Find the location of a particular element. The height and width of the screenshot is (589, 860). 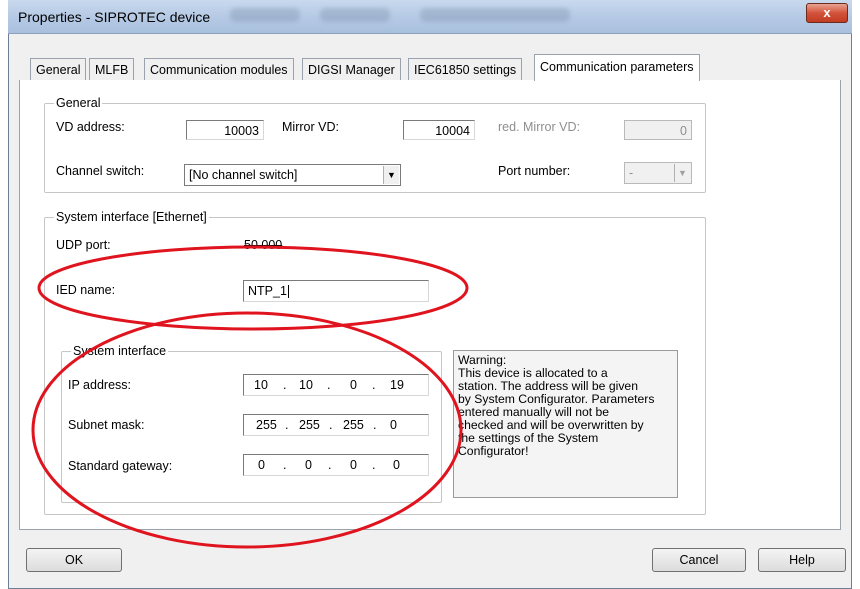

standard-gateway-field: 0 . 0 . 0 . 0 is located at coordinates (336, 465).